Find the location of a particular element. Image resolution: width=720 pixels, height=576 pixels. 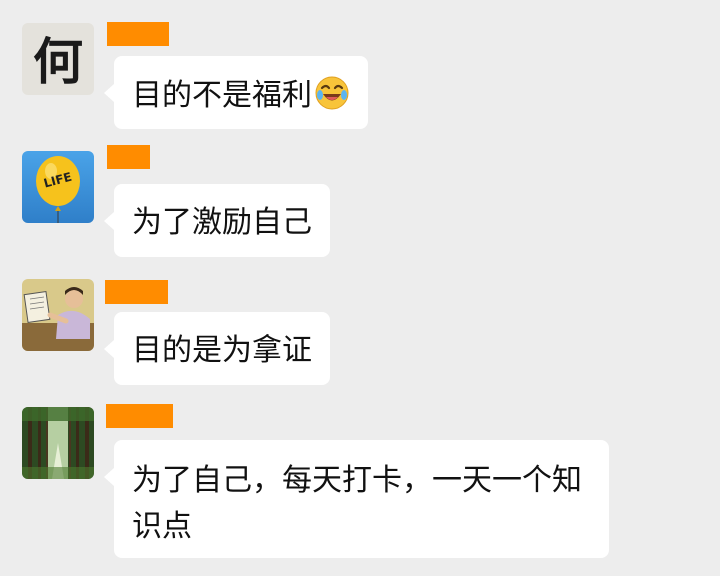

message-text: 为了激励自己 is located at coordinates (222, 222).